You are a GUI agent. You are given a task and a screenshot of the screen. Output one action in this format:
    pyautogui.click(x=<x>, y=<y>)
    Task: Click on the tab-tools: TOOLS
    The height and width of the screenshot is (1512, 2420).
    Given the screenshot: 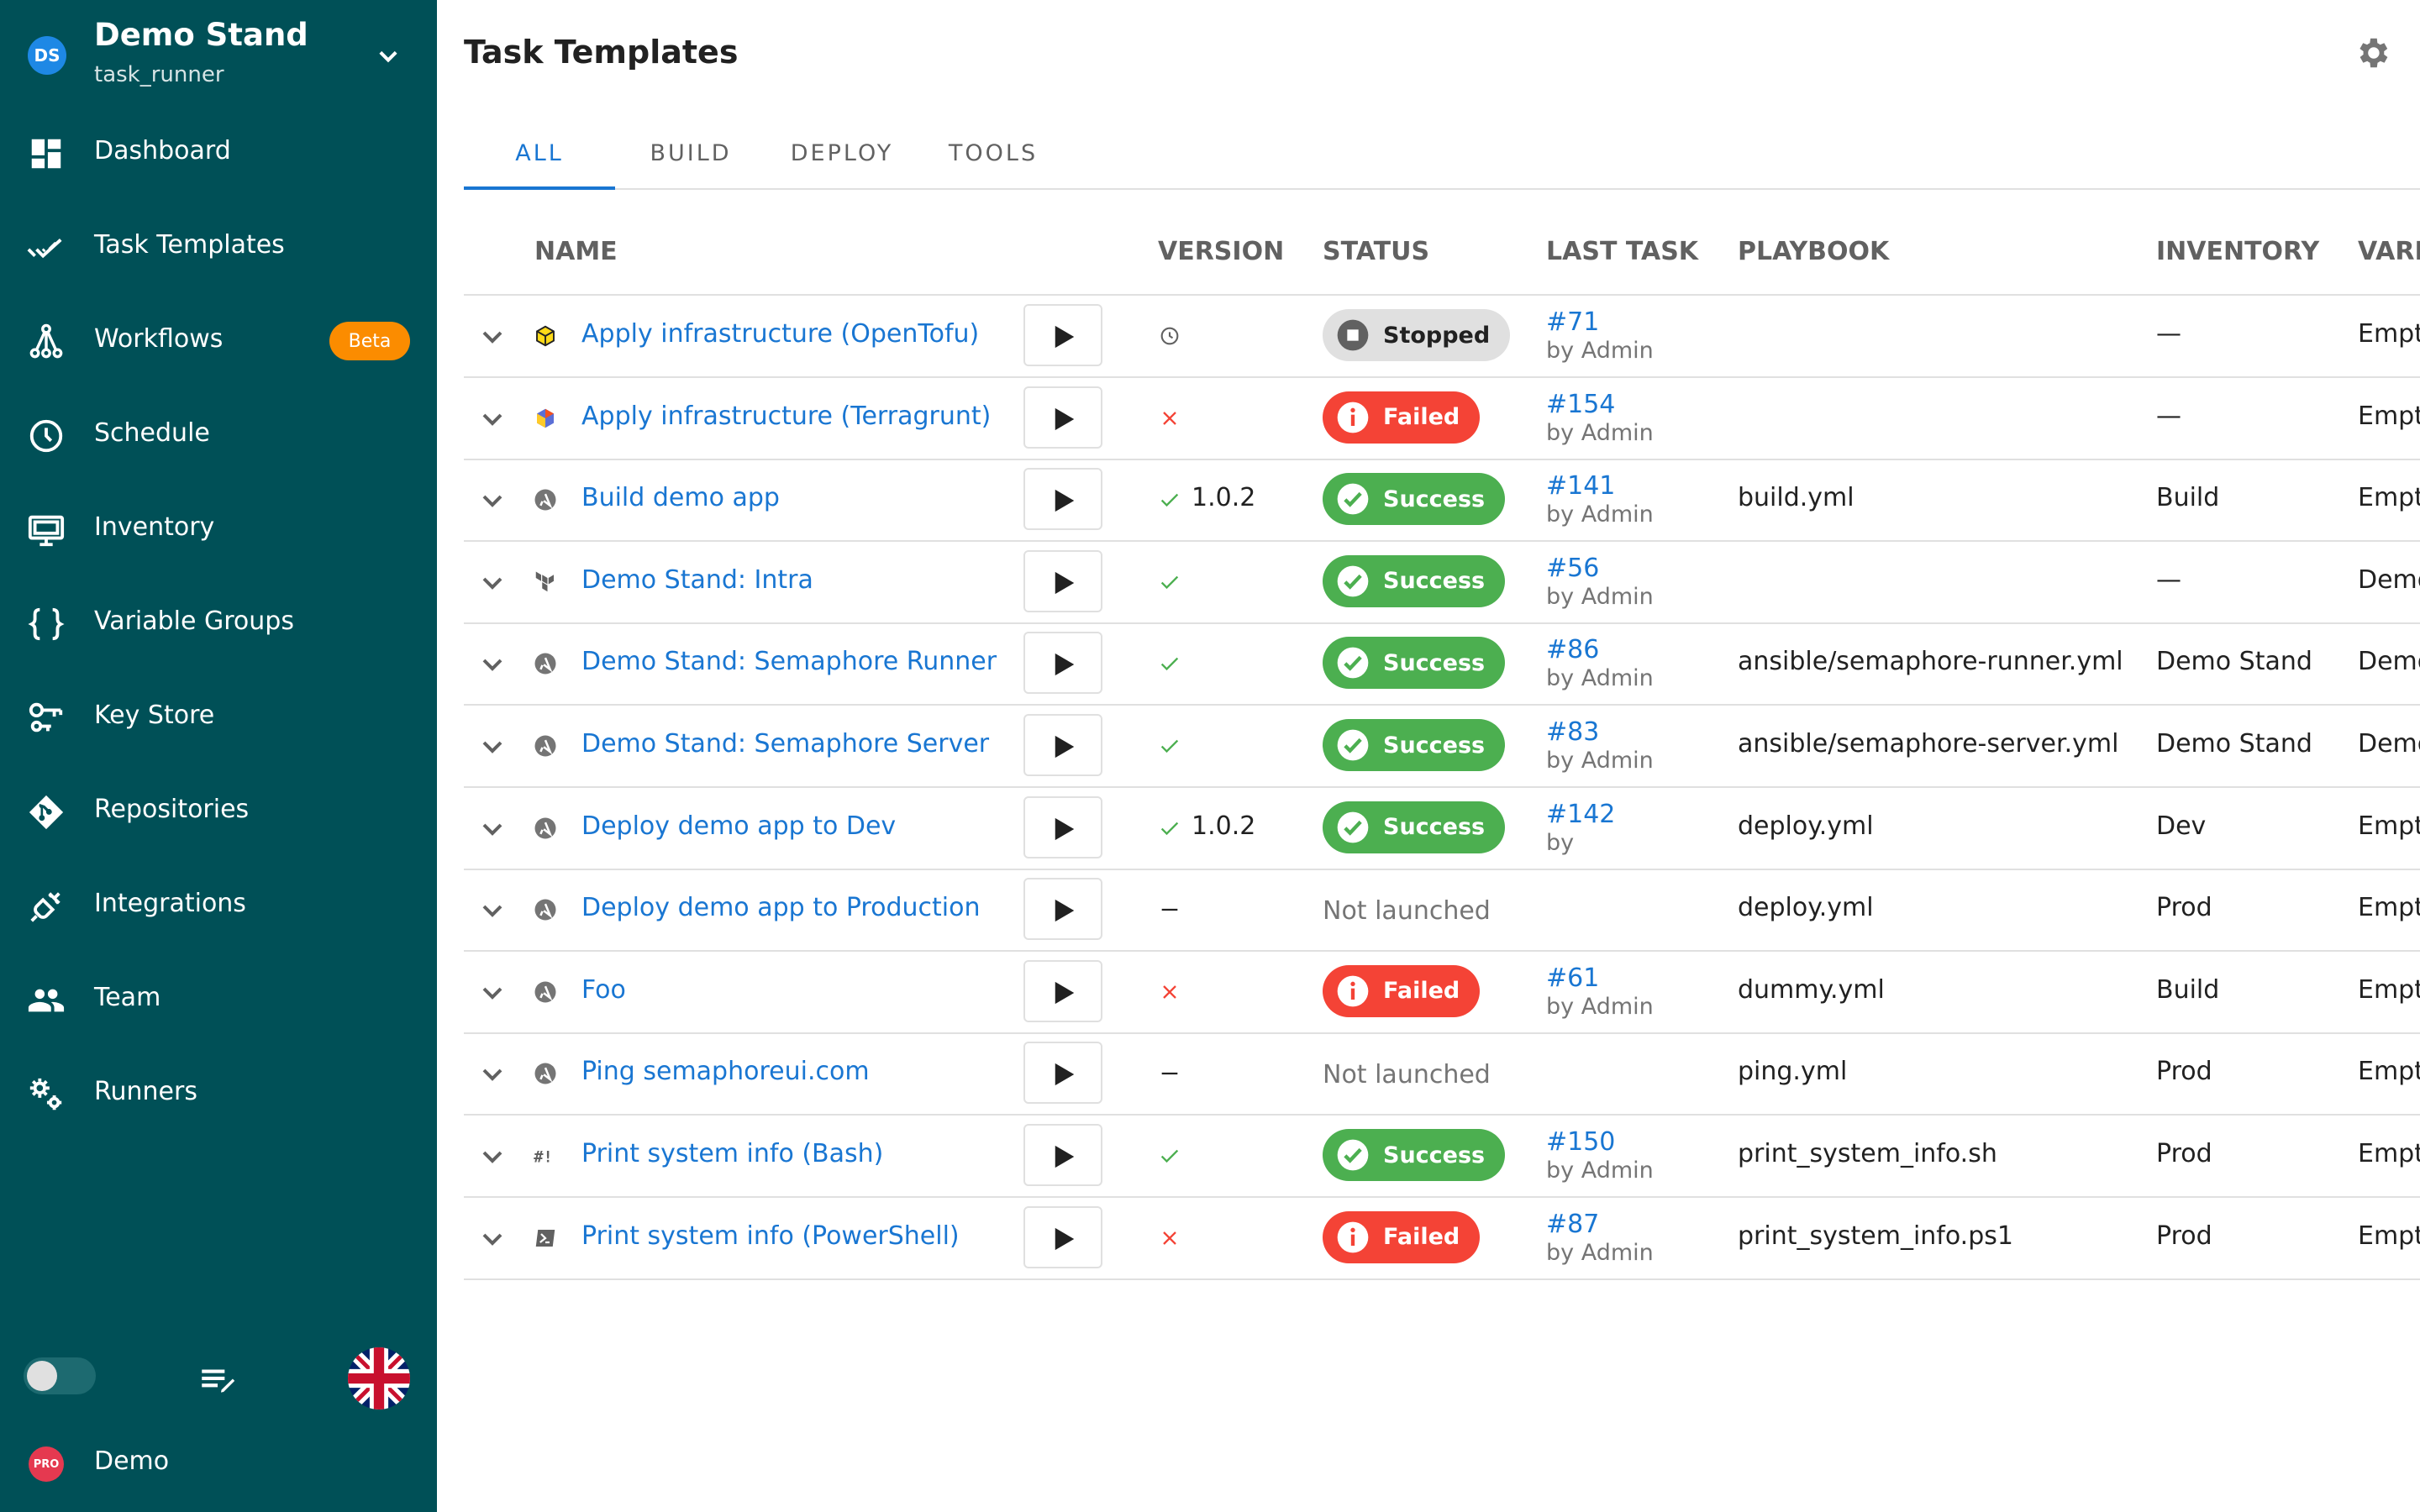 What is the action you would take?
    pyautogui.click(x=993, y=153)
    